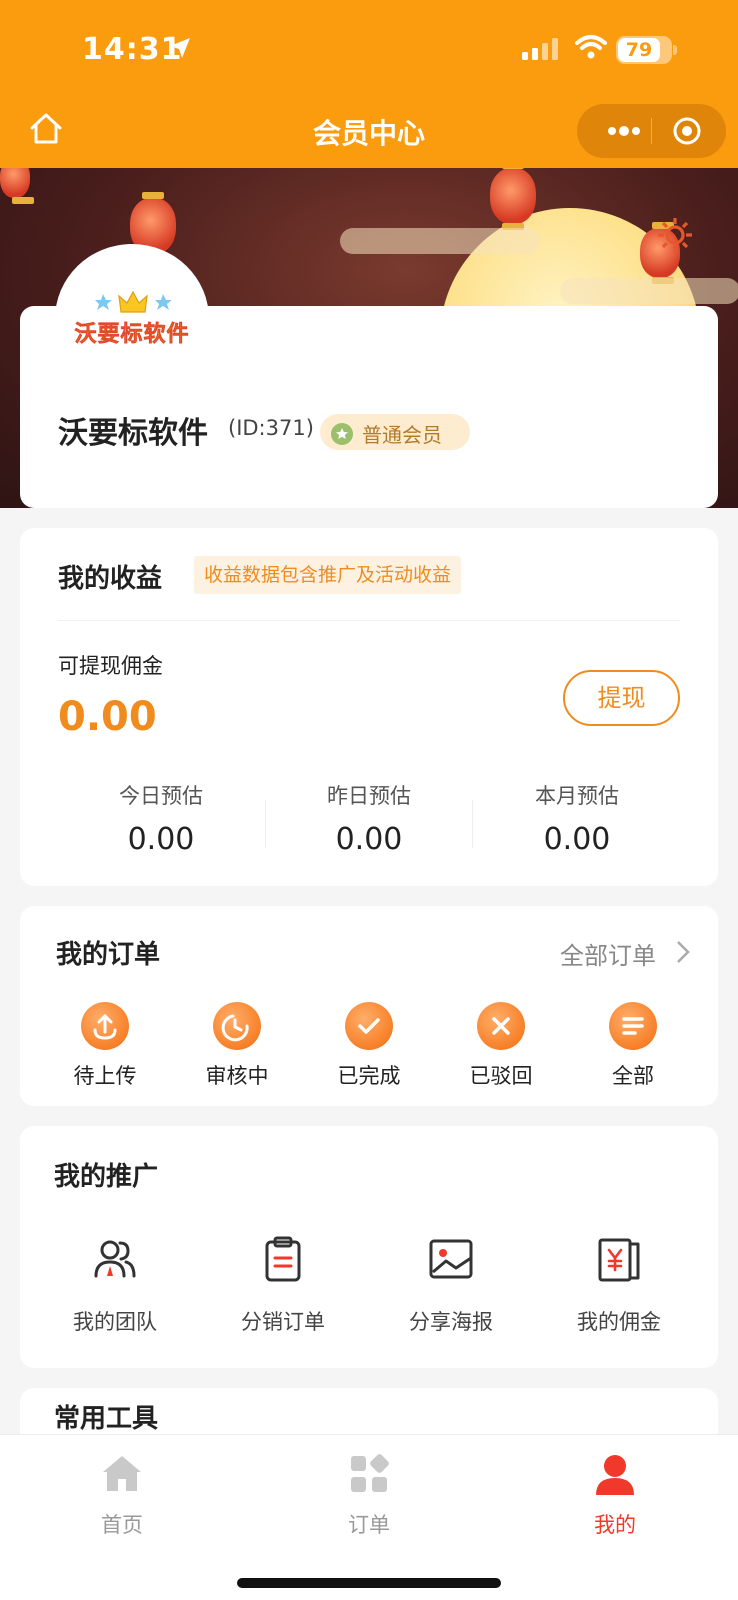  Describe the element at coordinates (501, 1076) in the screenshot. I see `order-status-label: 已驳回` at that location.